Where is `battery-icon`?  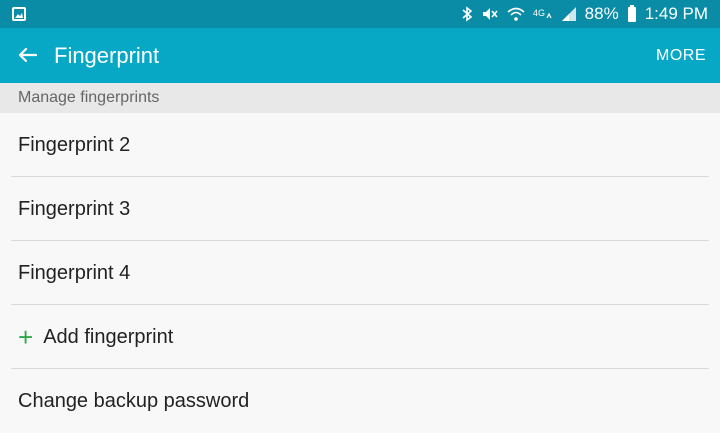 battery-icon is located at coordinates (632, 14).